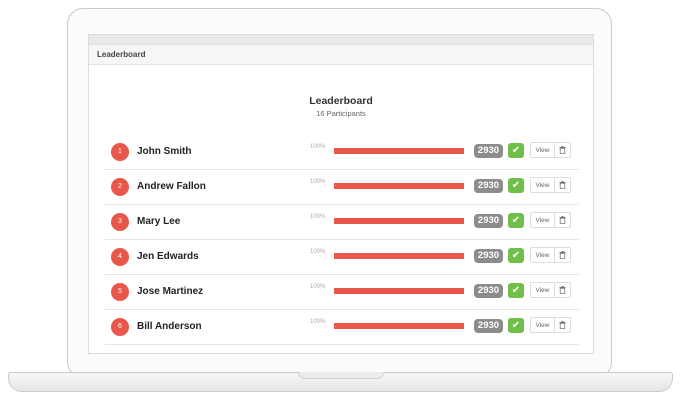 This screenshot has height=400, width=681. I want to click on participant-name: John Smith, so click(164, 151).